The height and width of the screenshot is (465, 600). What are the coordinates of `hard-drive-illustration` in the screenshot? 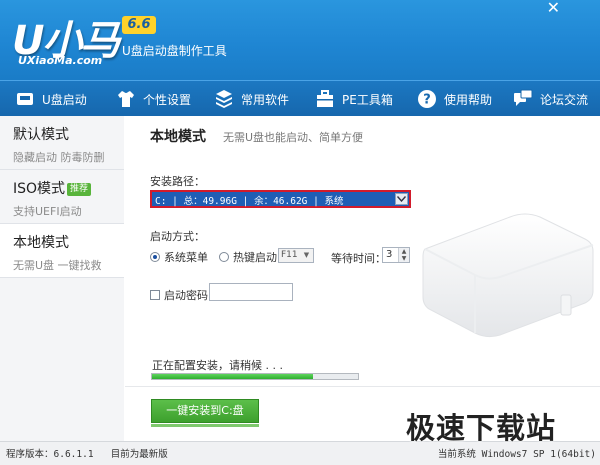 It's located at (508, 275).